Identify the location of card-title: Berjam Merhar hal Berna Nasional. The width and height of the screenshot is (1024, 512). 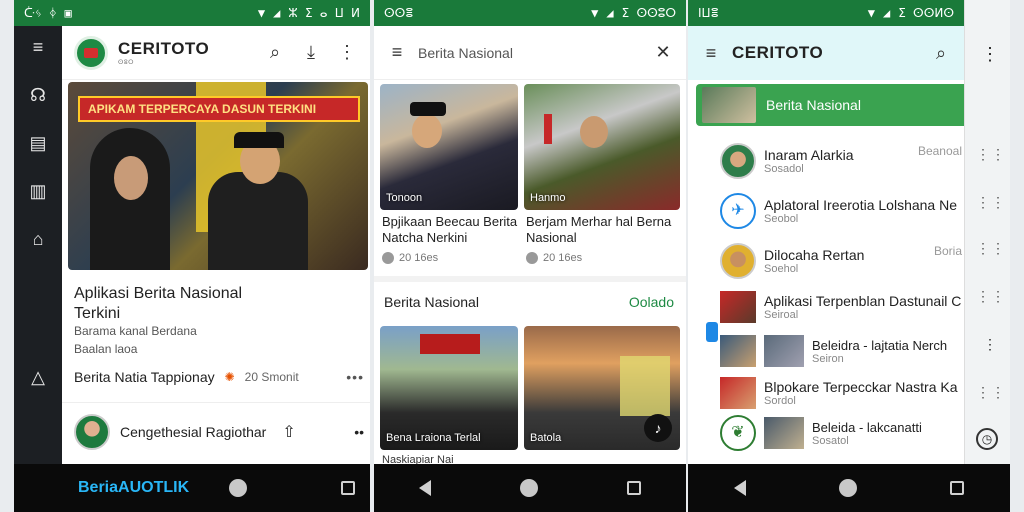
(601, 230).